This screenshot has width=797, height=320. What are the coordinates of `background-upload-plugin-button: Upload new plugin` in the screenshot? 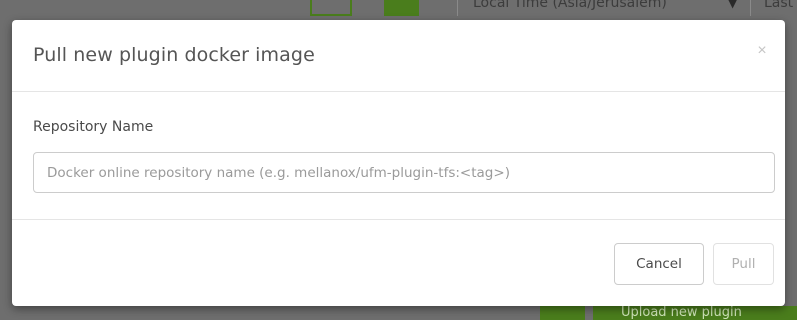 It's located at (695, 313).